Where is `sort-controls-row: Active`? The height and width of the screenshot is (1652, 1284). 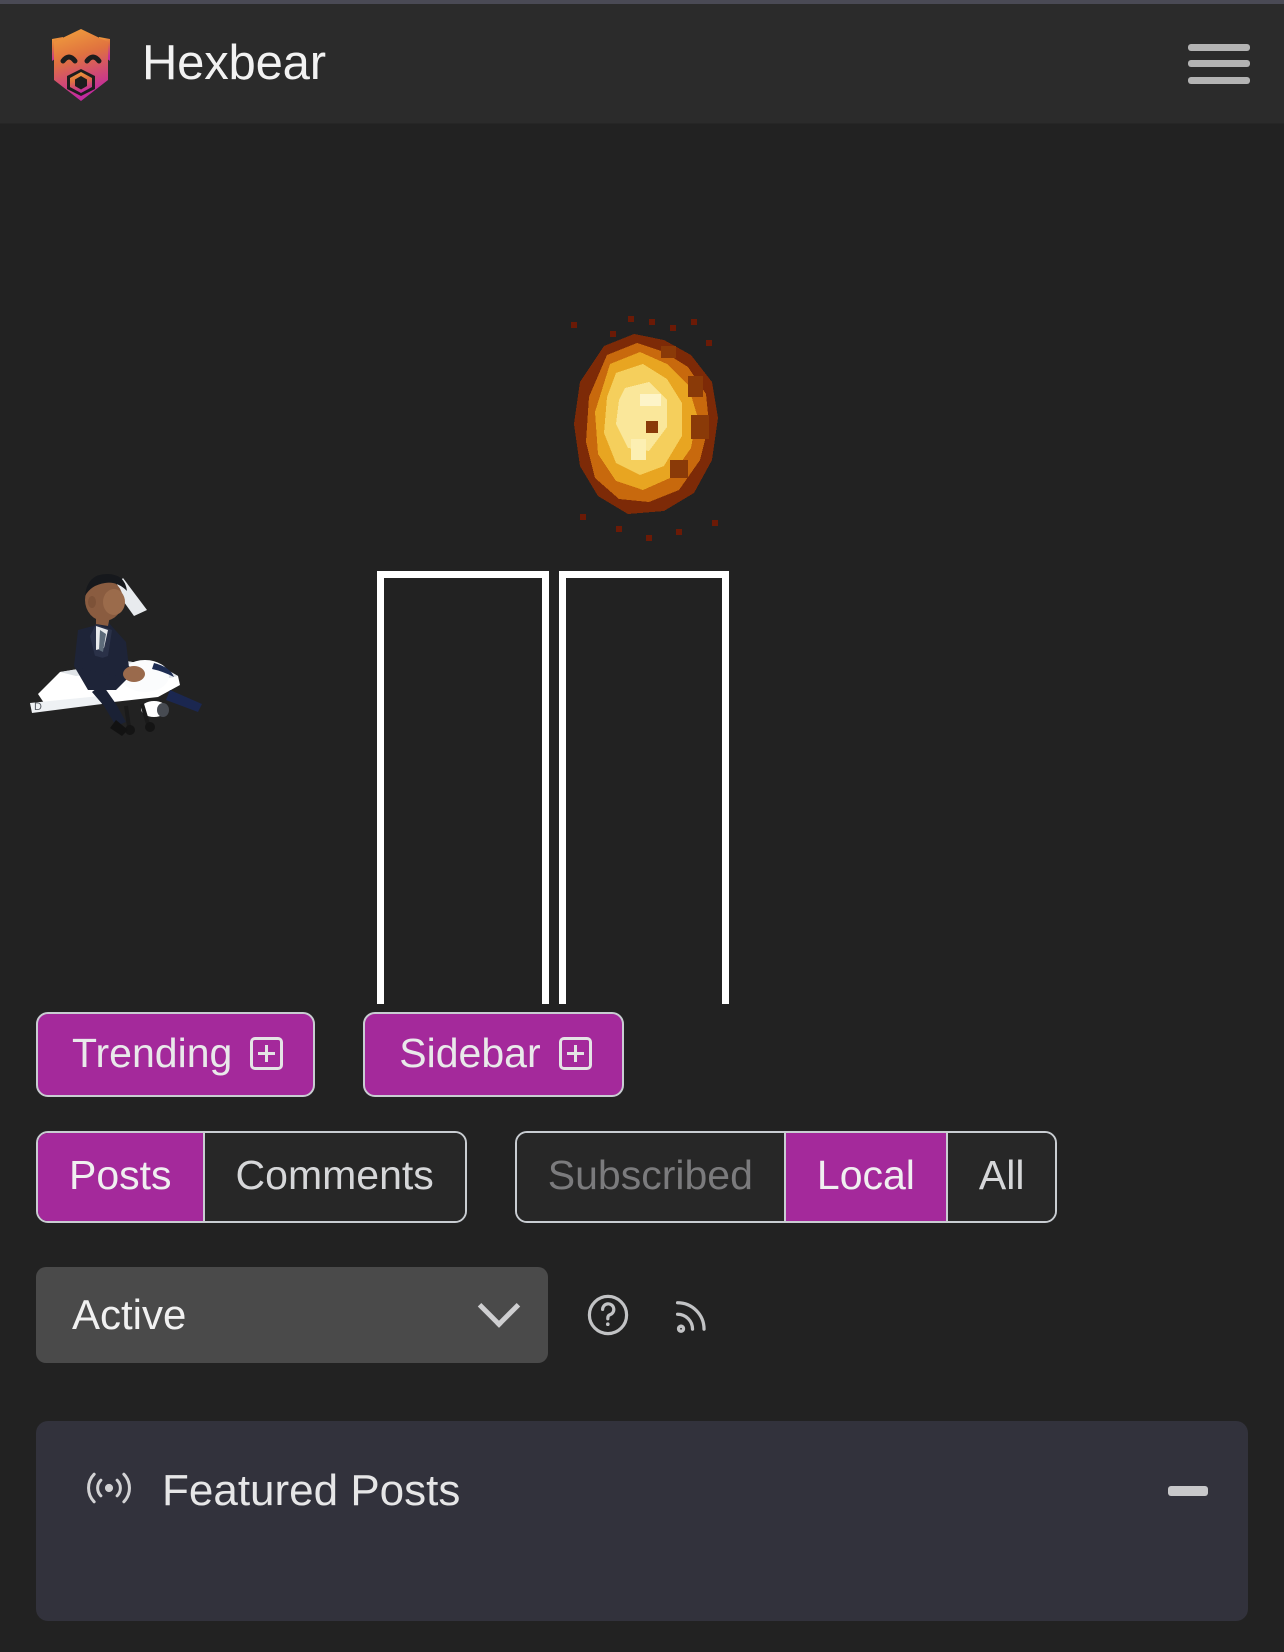 sort-controls-row: Active is located at coordinates (642, 1315).